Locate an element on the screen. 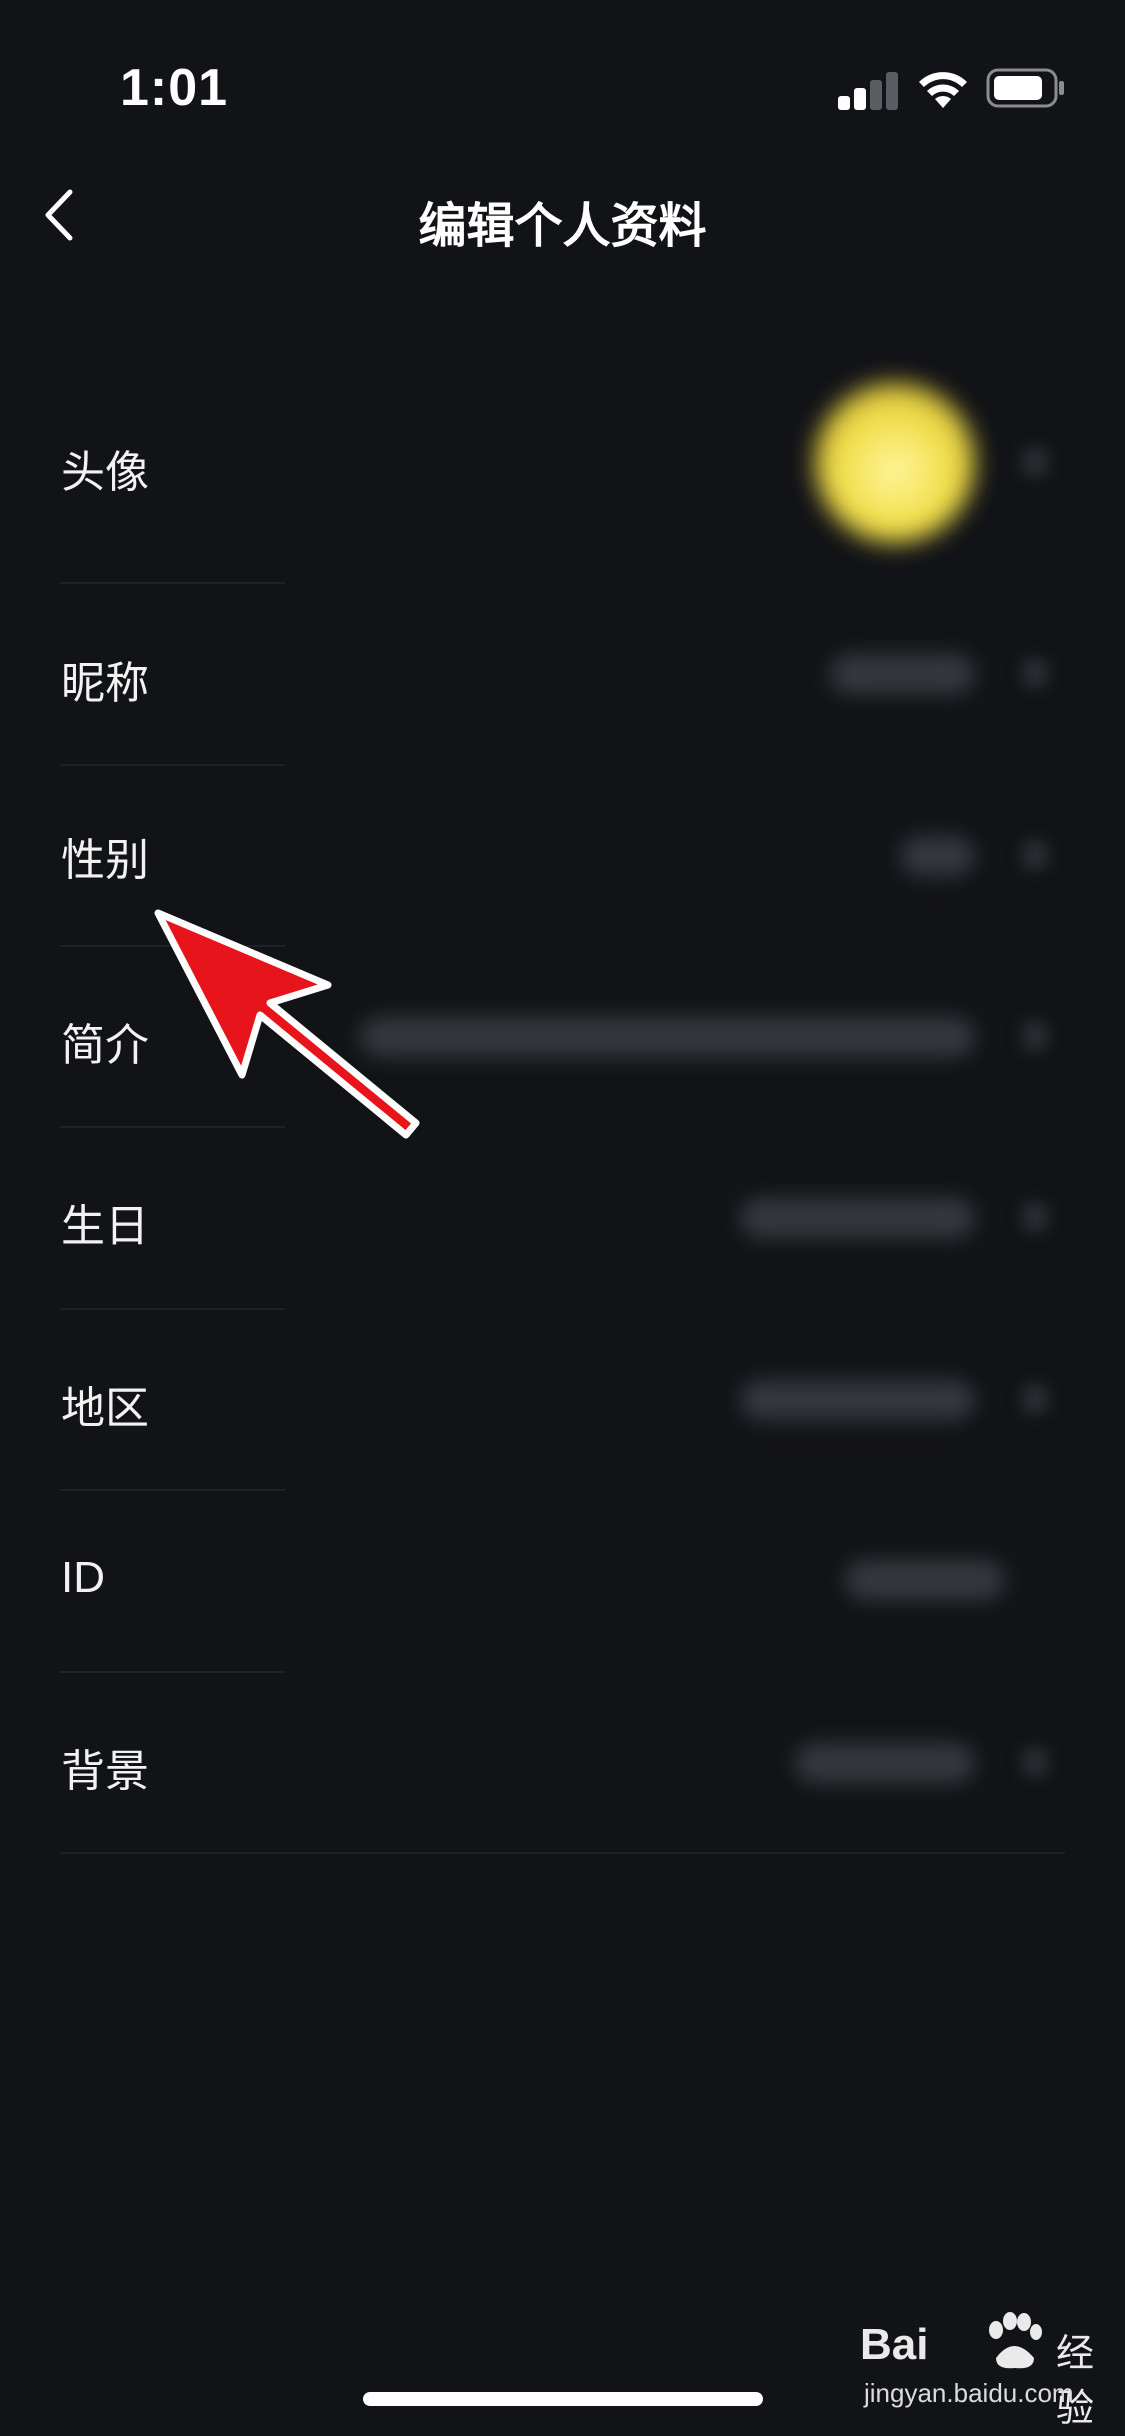 The width and height of the screenshot is (1125, 2436). wifi-icon is located at coordinates (943, 90).